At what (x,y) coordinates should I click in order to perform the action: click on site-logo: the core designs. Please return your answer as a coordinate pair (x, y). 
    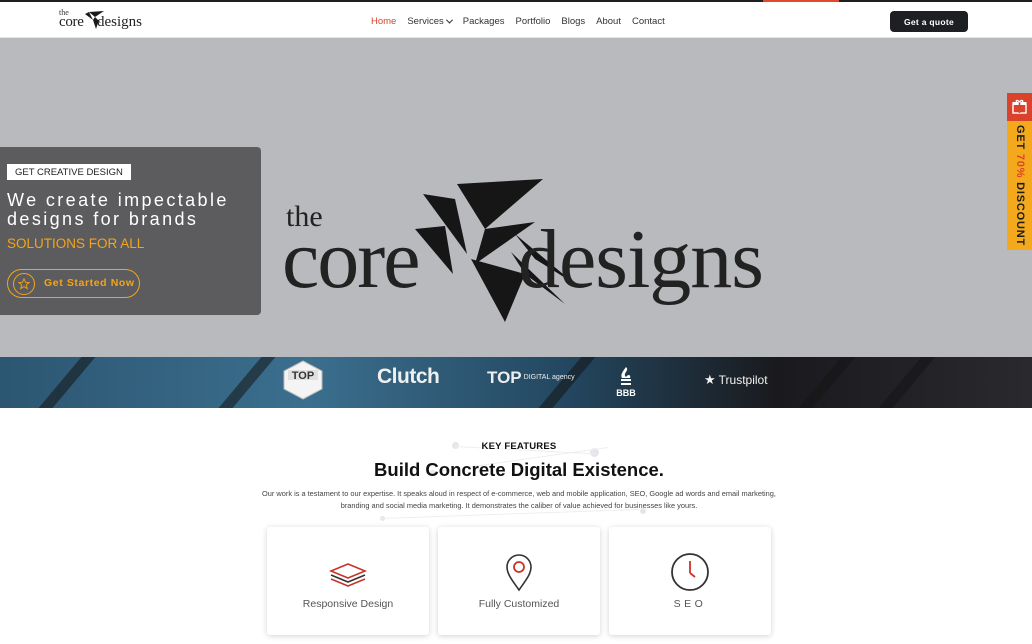
    Looking at the image, I should click on (101, 20).